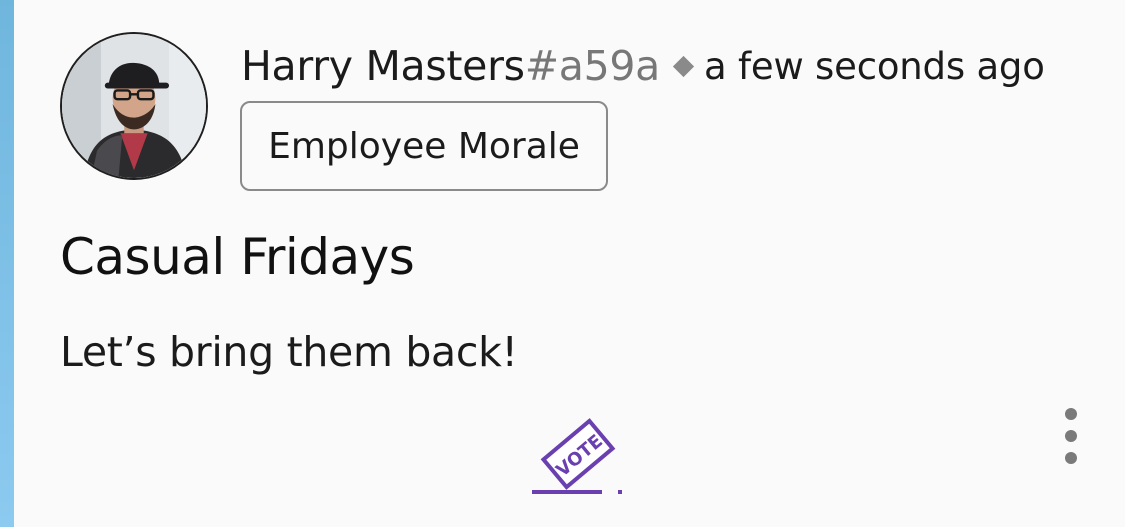 The height and width of the screenshot is (527, 1125). I want to click on avatar-photo-icon, so click(134, 106).